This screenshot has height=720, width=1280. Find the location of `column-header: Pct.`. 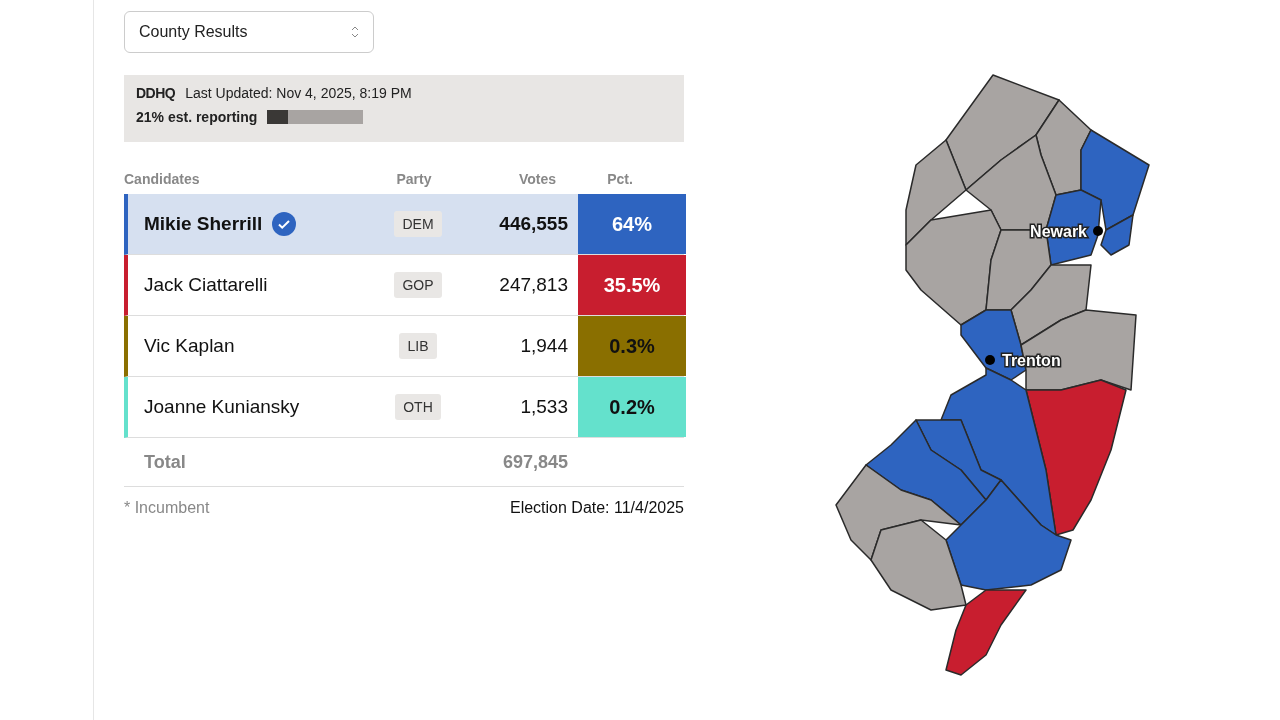

column-header: Pct. is located at coordinates (620, 179).